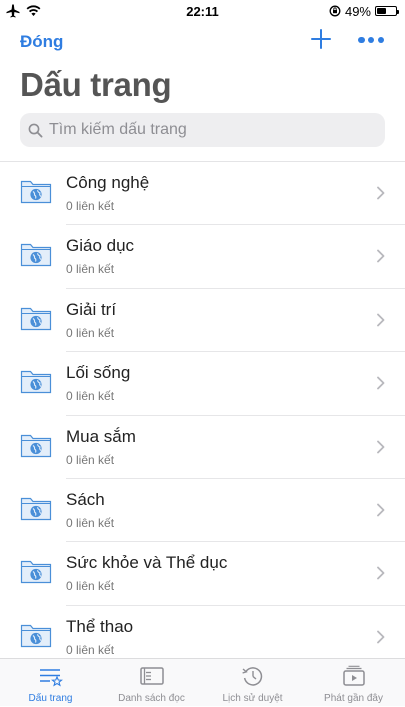 The width and height of the screenshot is (405, 707). Describe the element at coordinates (100, 246) in the screenshot. I see `folder-name: Giáo dục` at that location.